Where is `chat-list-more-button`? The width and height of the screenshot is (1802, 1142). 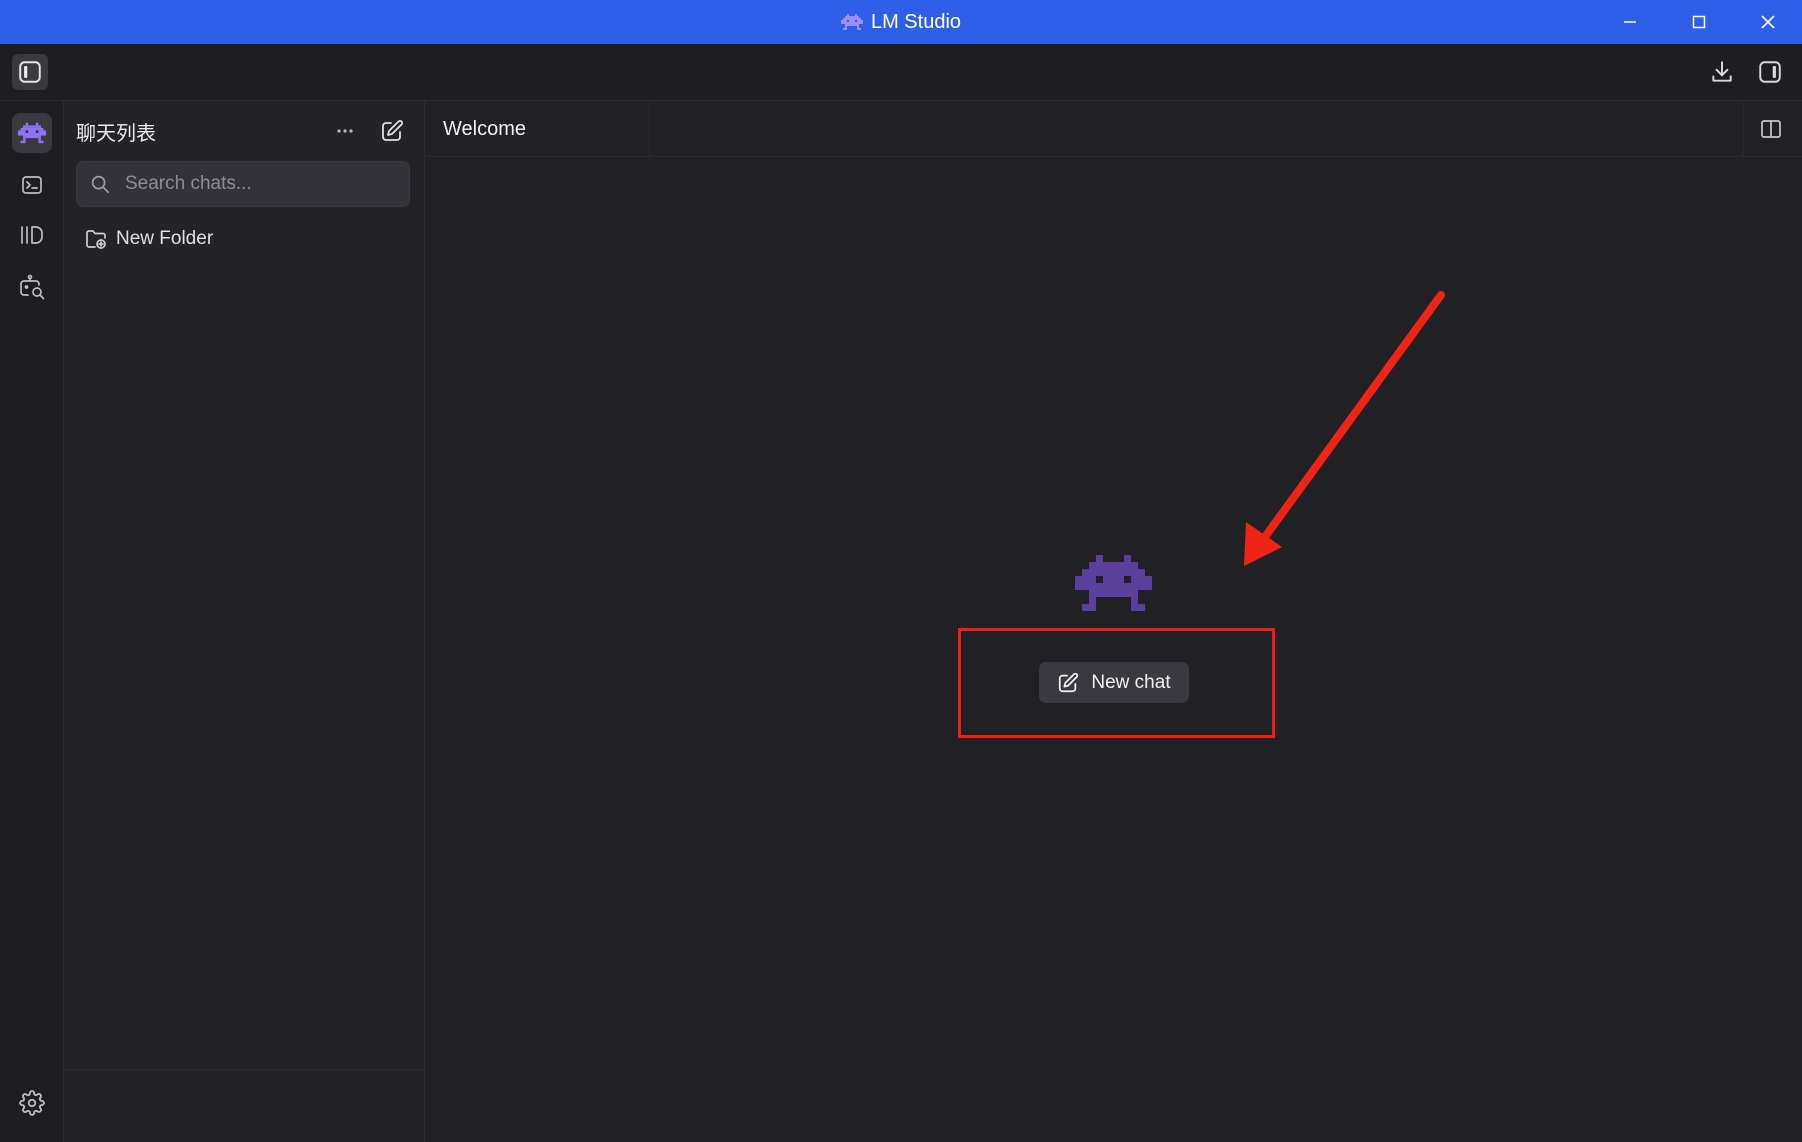
chat-list-more-button is located at coordinates (345, 131).